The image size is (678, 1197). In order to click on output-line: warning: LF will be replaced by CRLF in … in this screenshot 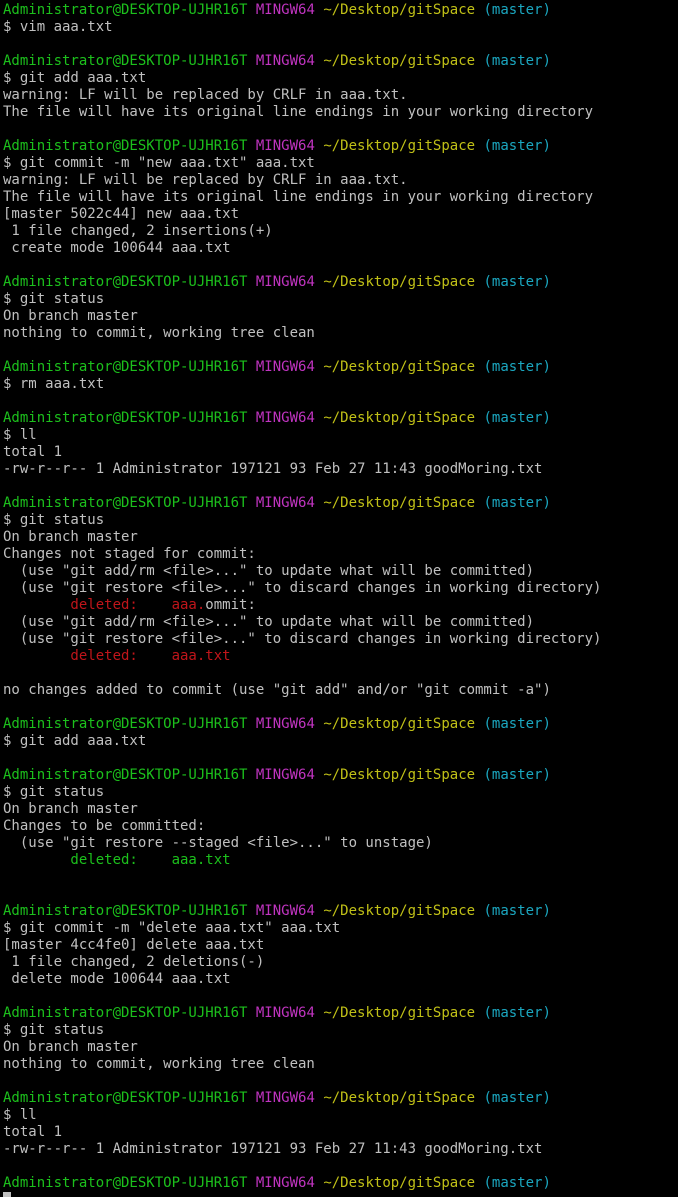, I will do `click(340, 95)`.